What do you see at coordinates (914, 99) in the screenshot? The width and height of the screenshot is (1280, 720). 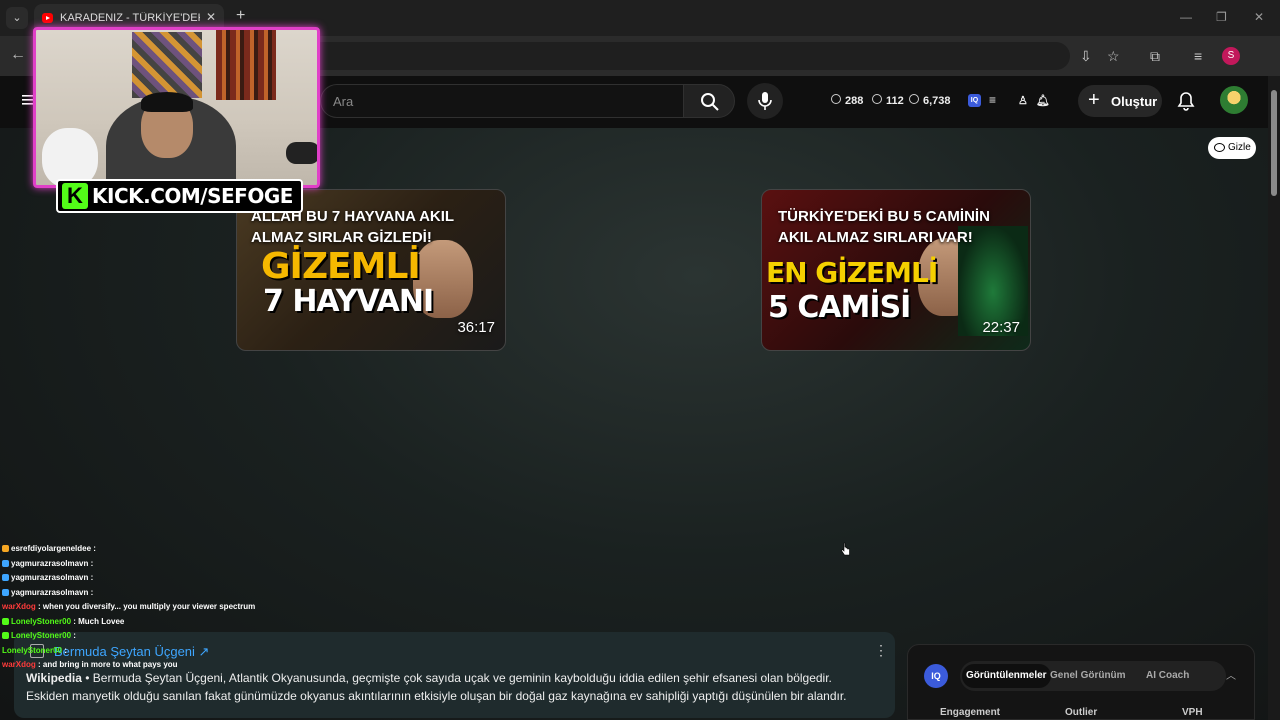 I see `views-eye-icon` at bounding box center [914, 99].